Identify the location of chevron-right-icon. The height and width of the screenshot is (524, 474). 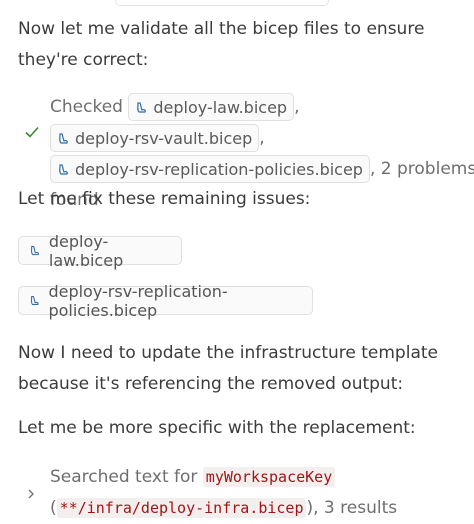
(31, 494).